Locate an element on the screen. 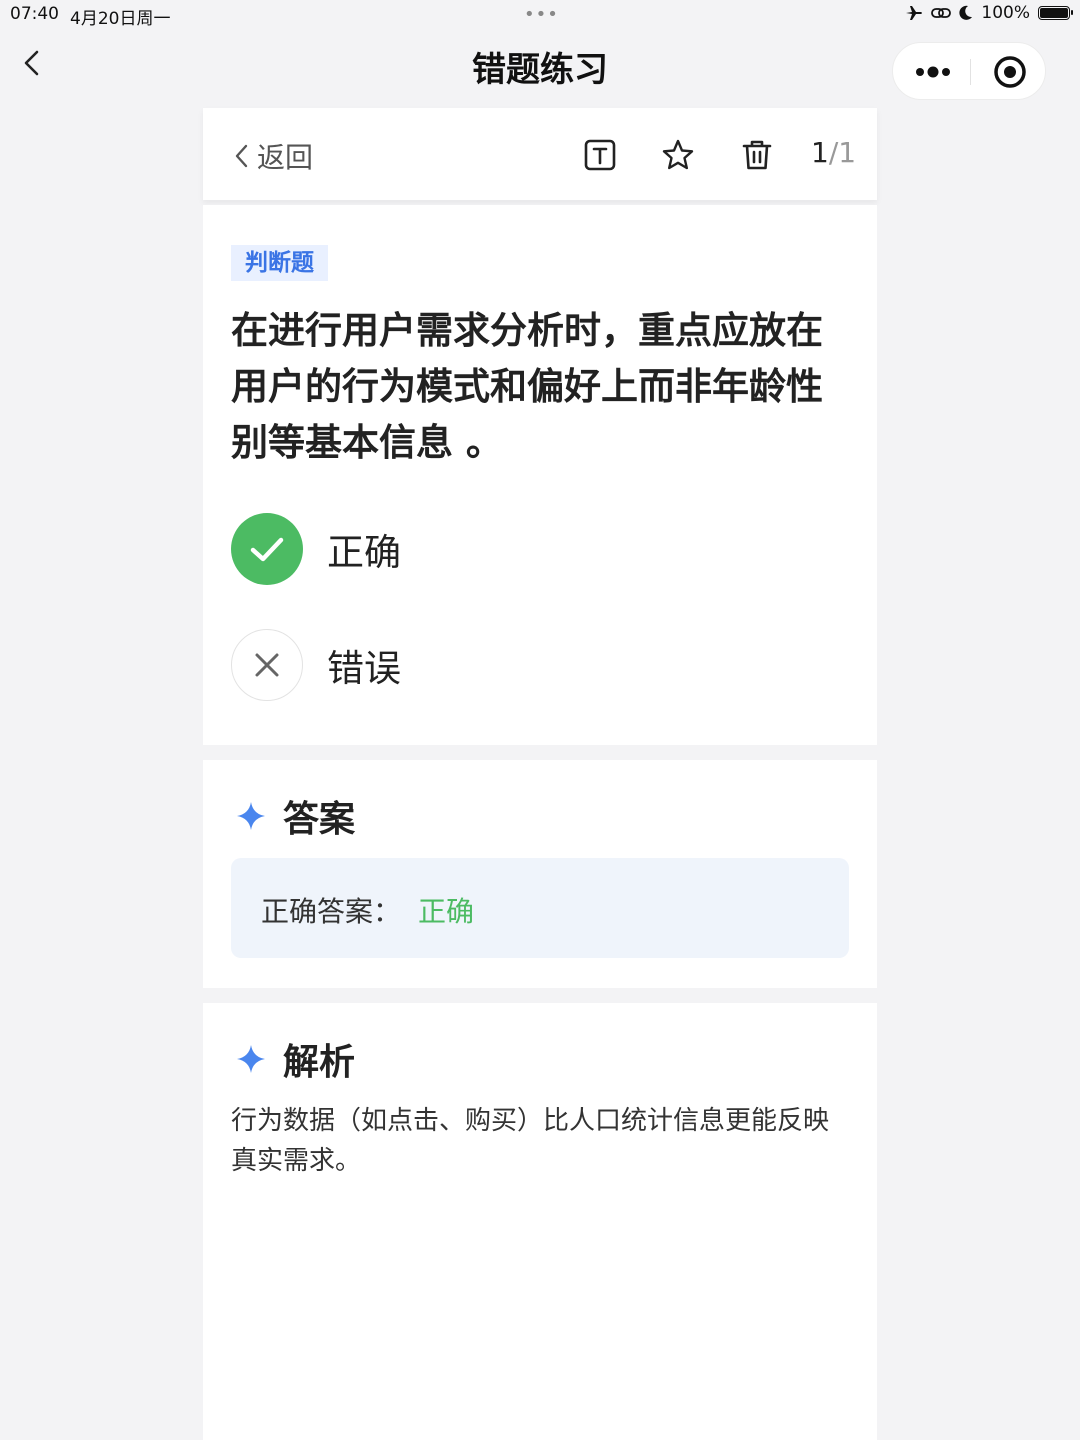  capsule-divider is located at coordinates (970, 72).